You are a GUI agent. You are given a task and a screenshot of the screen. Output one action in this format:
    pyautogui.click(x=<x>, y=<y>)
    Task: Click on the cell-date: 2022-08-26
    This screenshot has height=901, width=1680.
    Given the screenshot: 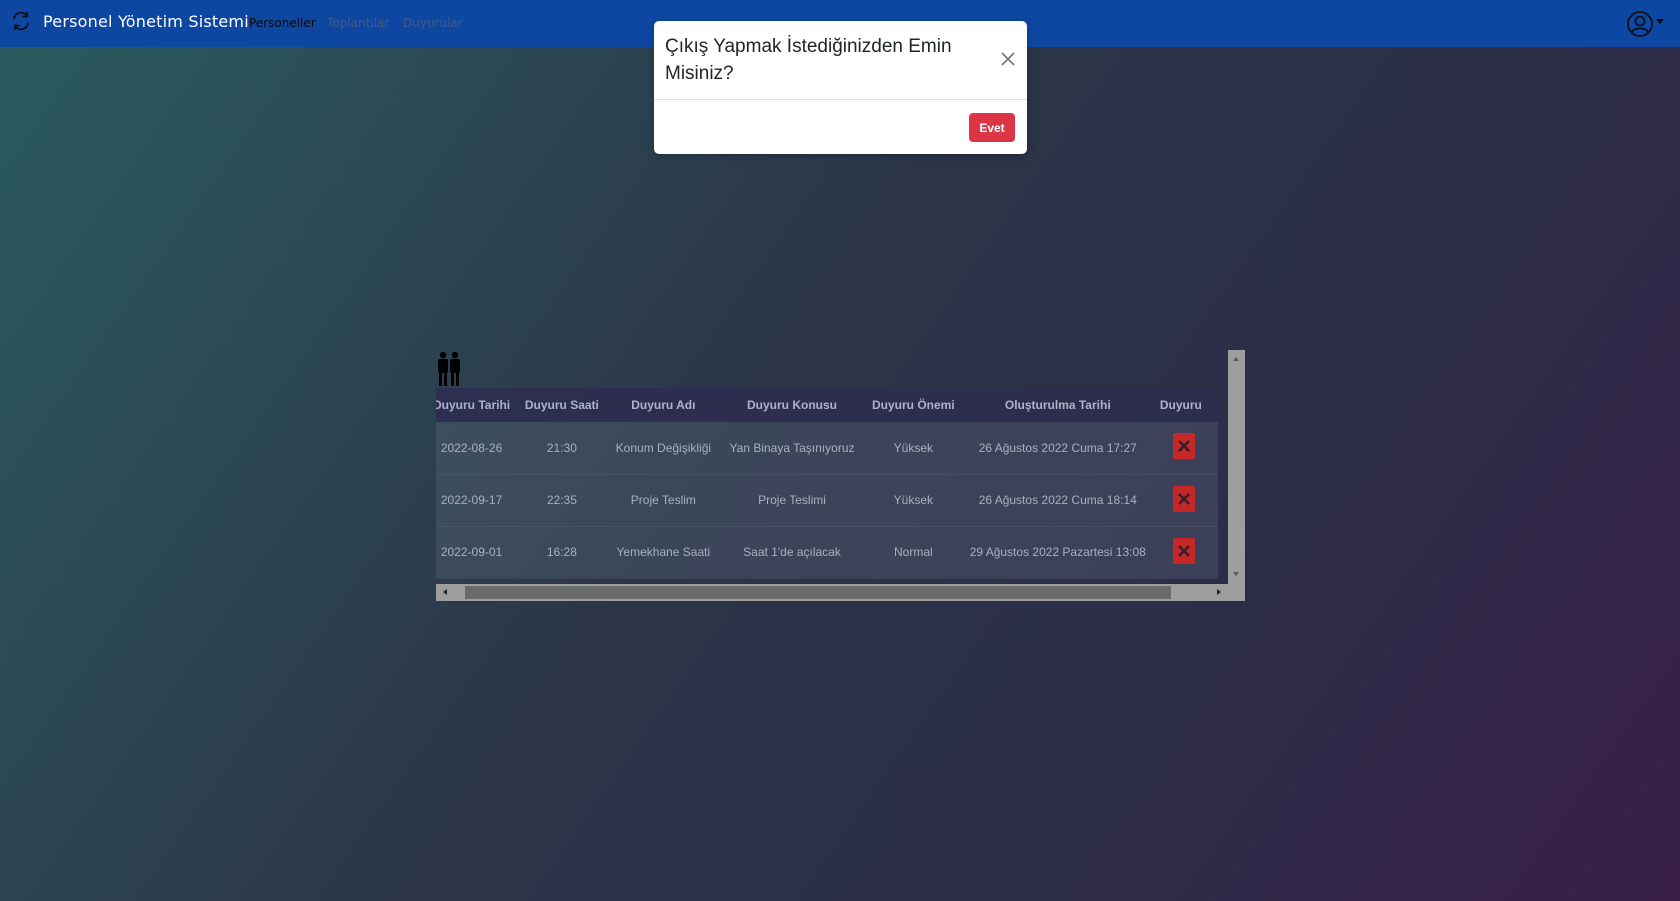 What is the action you would take?
    pyautogui.click(x=471, y=447)
    